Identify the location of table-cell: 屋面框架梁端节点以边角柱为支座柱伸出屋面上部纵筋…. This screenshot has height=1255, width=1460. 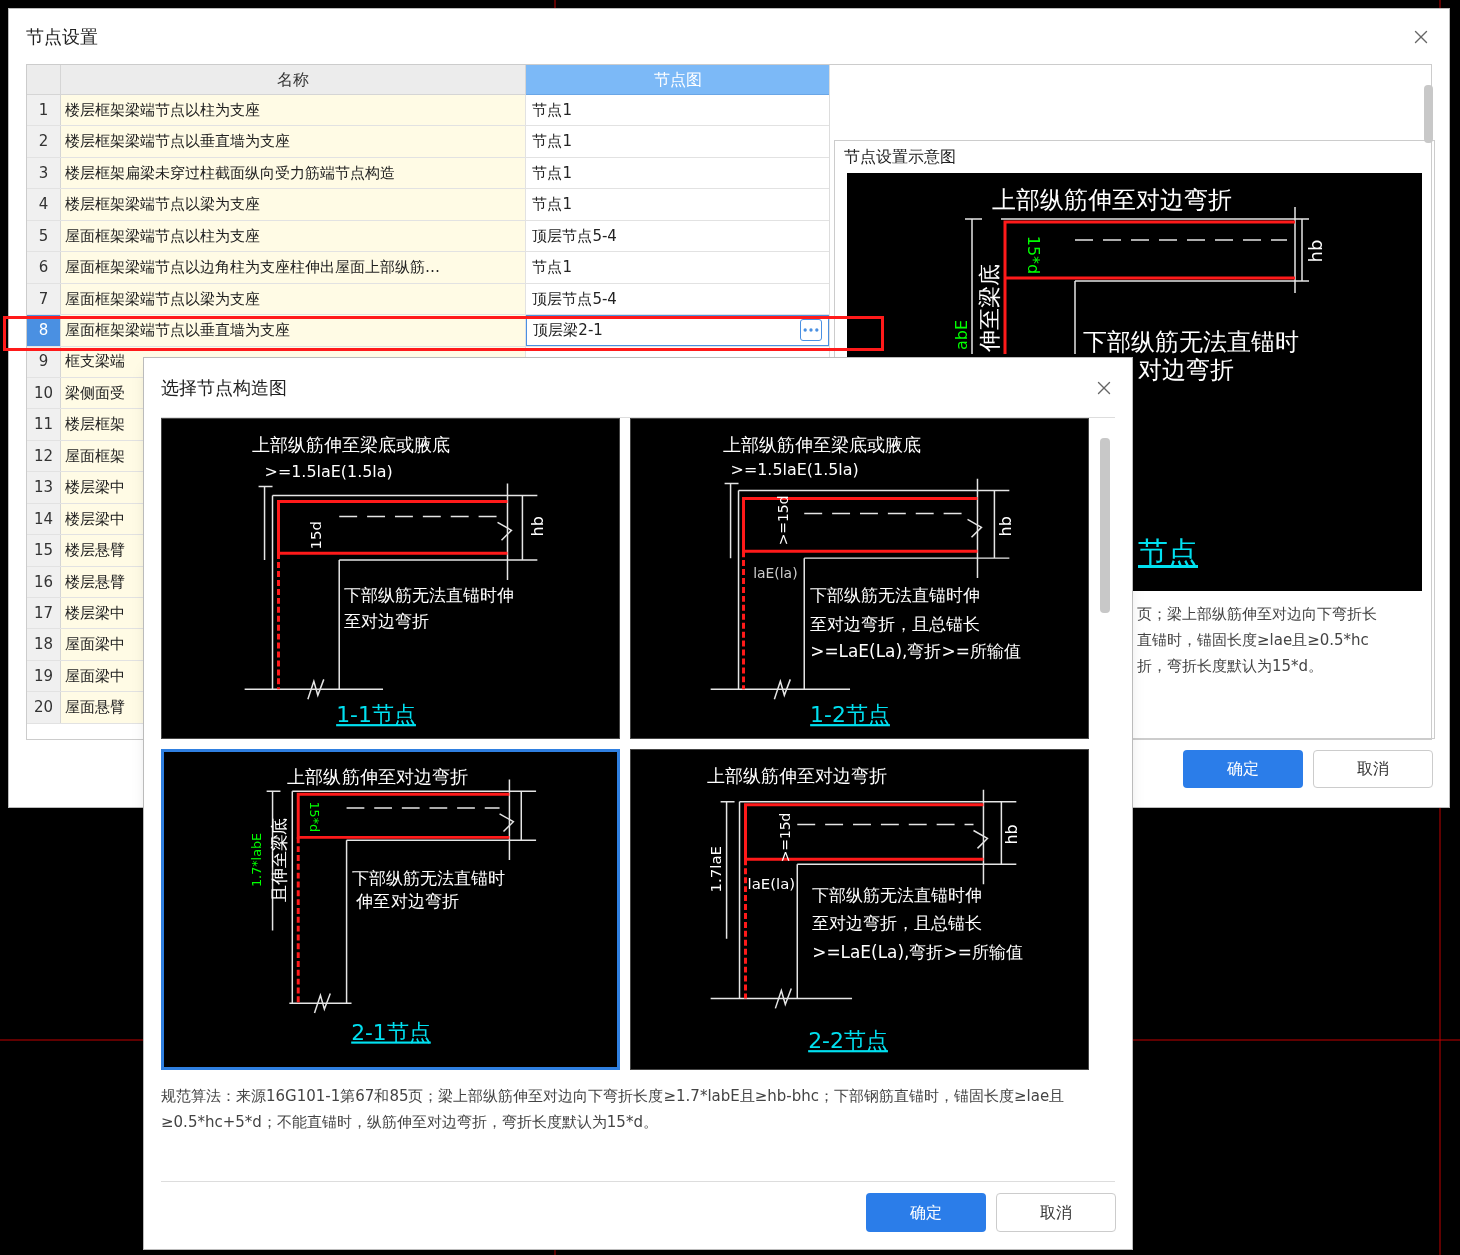
(293, 267).